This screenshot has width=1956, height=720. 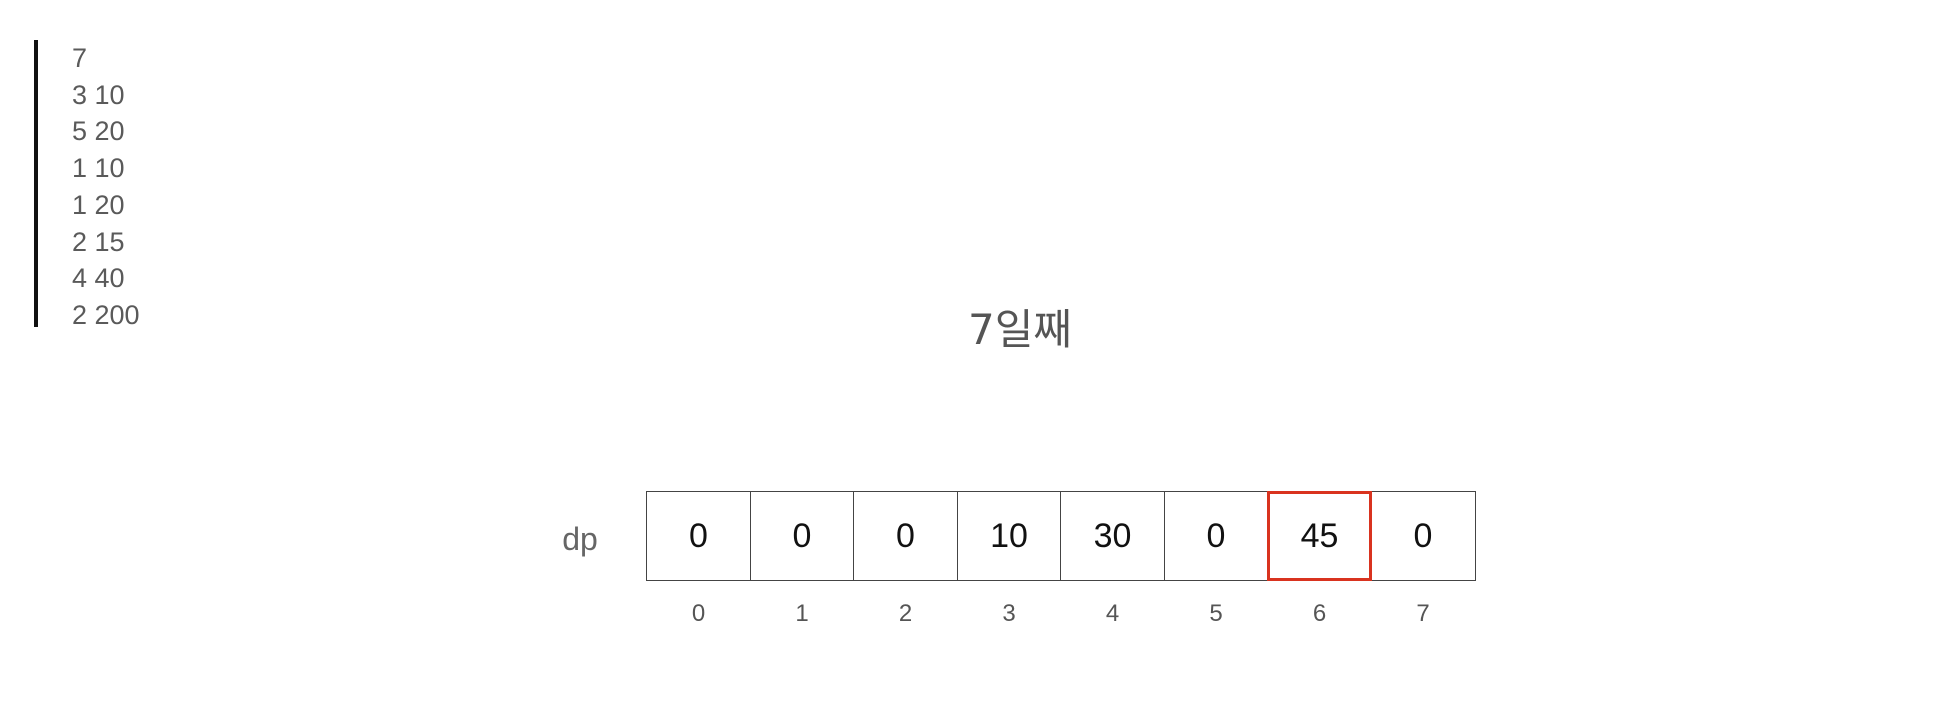 What do you see at coordinates (1216, 536) in the screenshot?
I see `dp-cell-5: 0` at bounding box center [1216, 536].